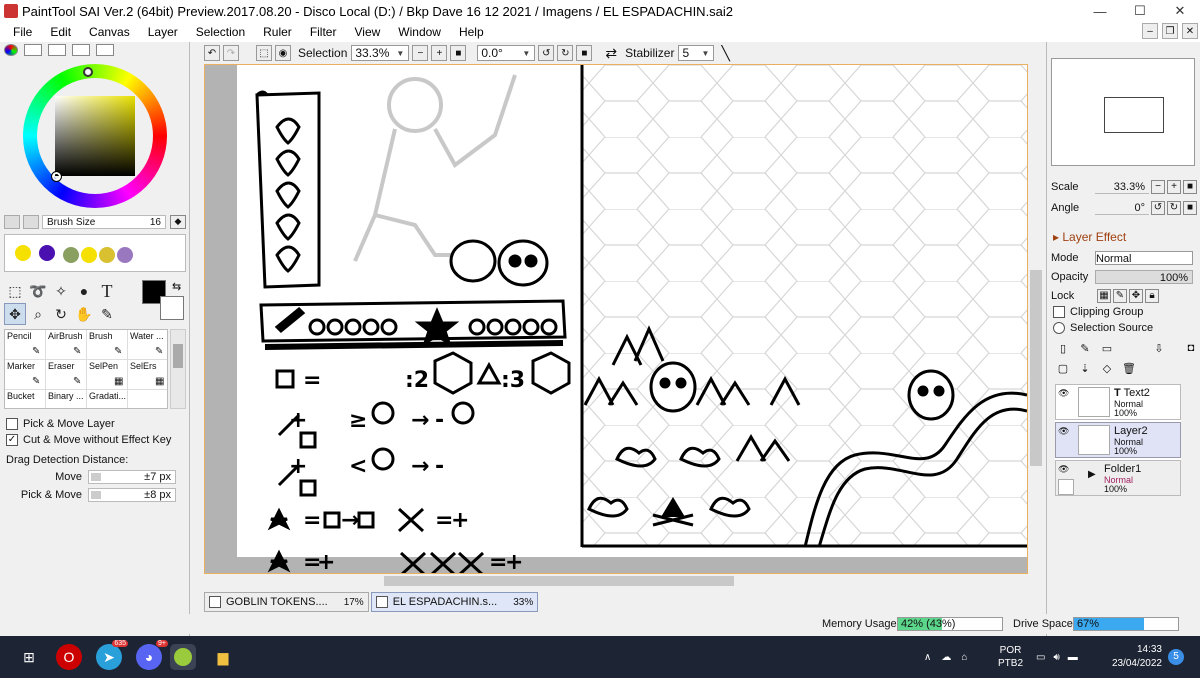  Describe the element at coordinates (69, 657) in the screenshot. I see `opera-icon: O` at that location.